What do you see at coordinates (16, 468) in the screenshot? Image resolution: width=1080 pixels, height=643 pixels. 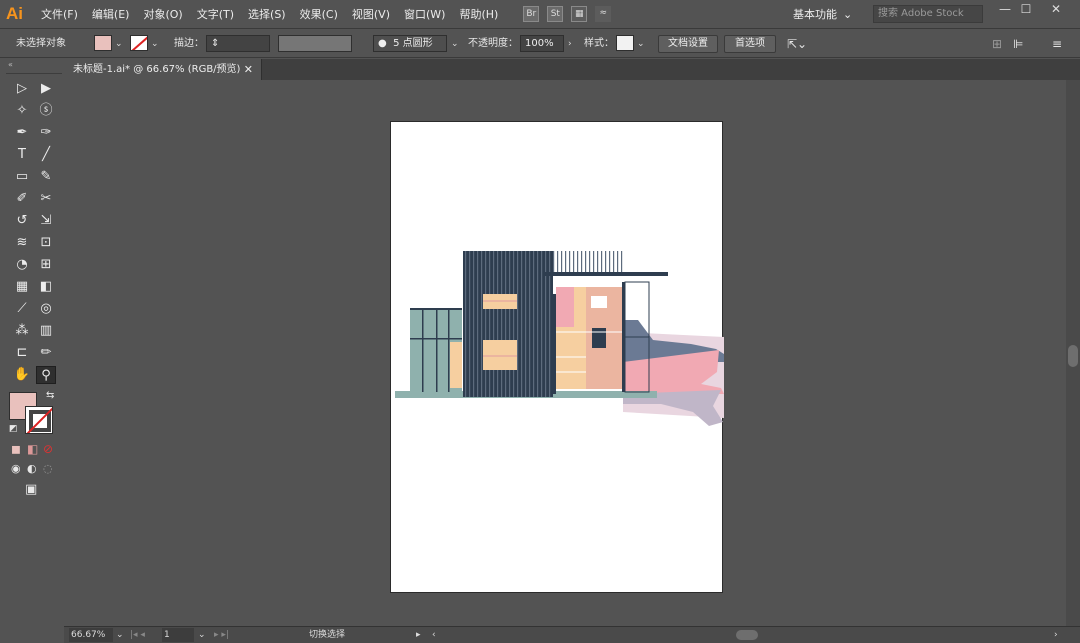 I see `draw-normal-icon: ◉` at bounding box center [16, 468].